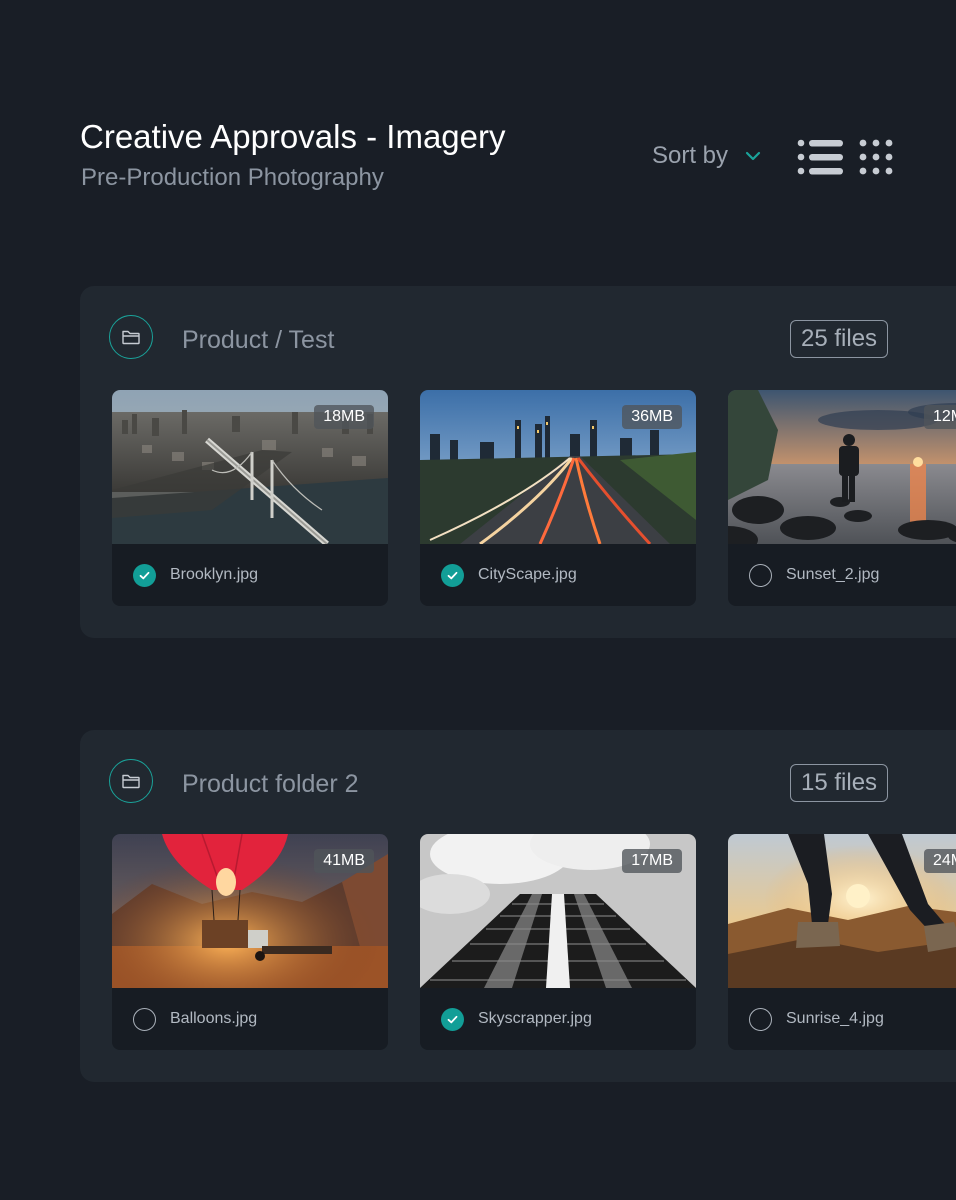 Image resolution: width=956 pixels, height=1200 pixels. What do you see at coordinates (558, 498) in the screenshot?
I see `file-card-cityscape: 36MB CityScape.jpg` at bounding box center [558, 498].